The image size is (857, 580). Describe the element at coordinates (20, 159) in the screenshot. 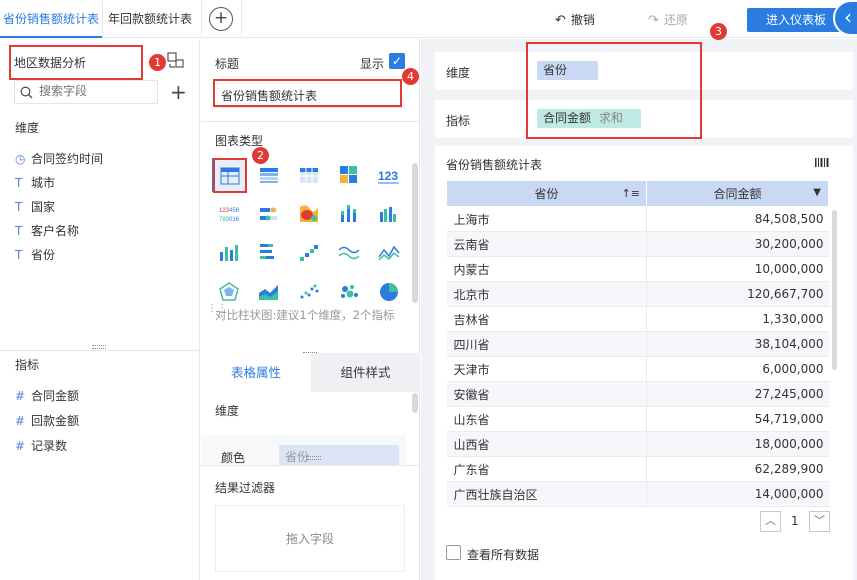

I see `clock-icon: ◷` at that location.